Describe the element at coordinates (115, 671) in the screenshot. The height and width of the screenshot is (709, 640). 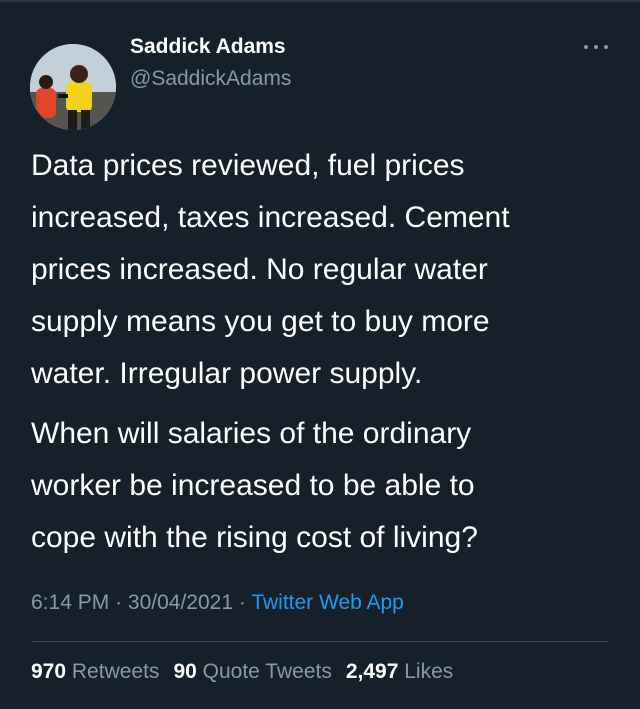
I see `retweets-label: Retweets` at that location.